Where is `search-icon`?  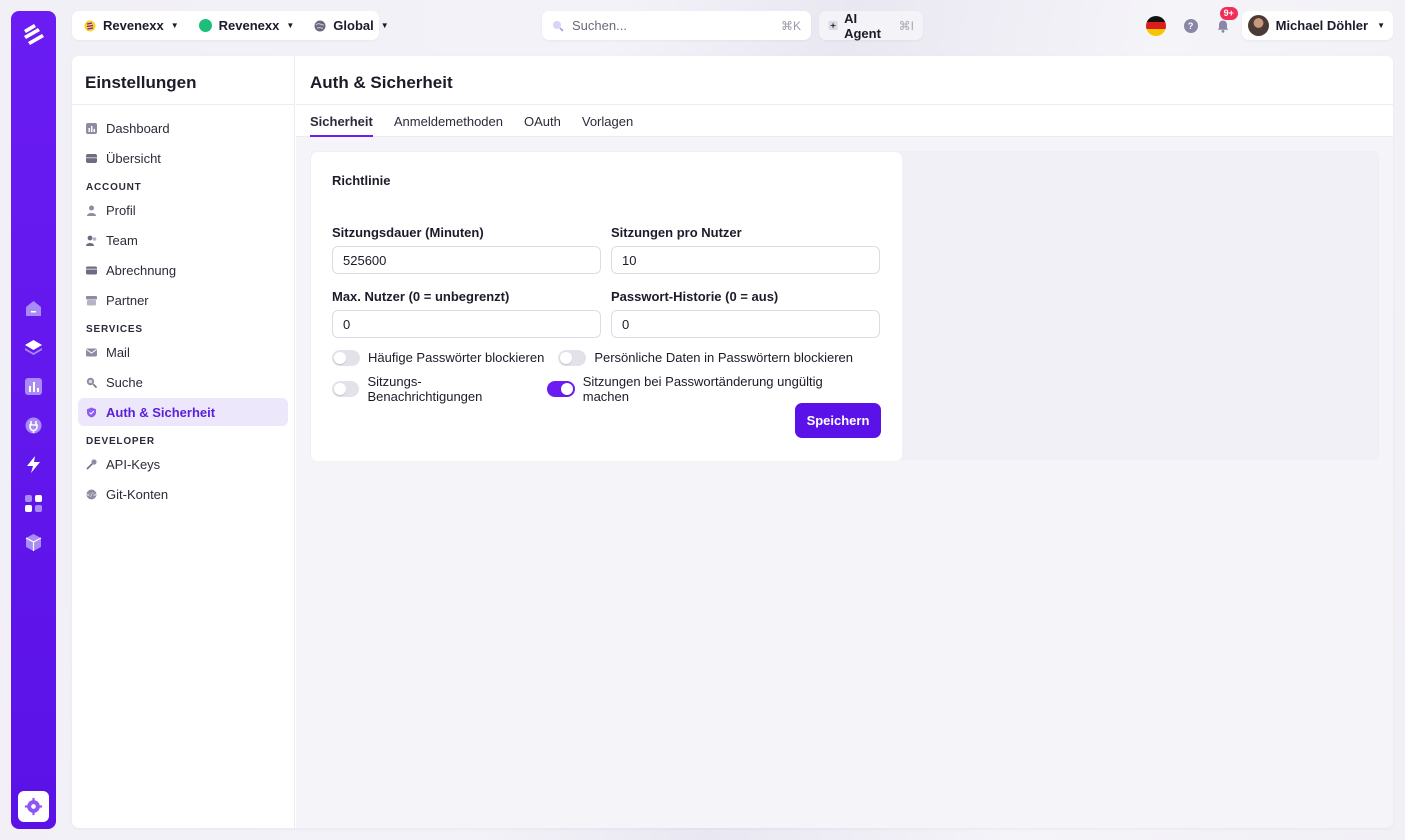
search-icon is located at coordinates (558, 26).